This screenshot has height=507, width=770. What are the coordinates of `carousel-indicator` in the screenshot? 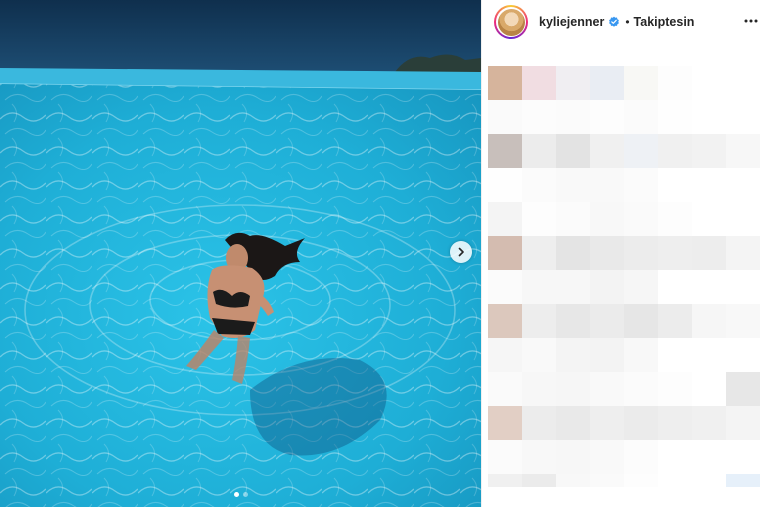 It's located at (240, 494).